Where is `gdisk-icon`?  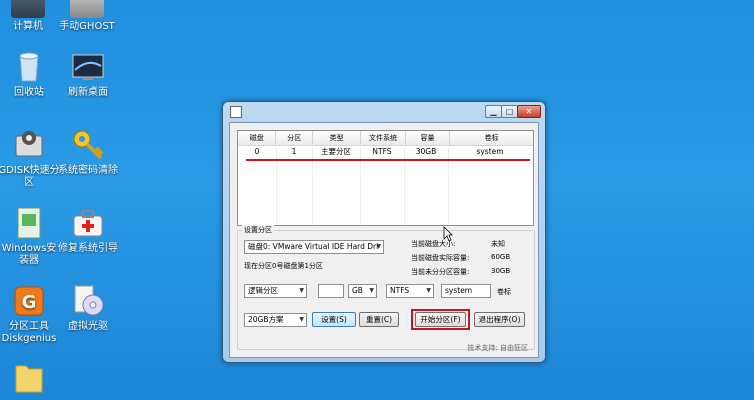 gdisk-icon is located at coordinates (29, 145).